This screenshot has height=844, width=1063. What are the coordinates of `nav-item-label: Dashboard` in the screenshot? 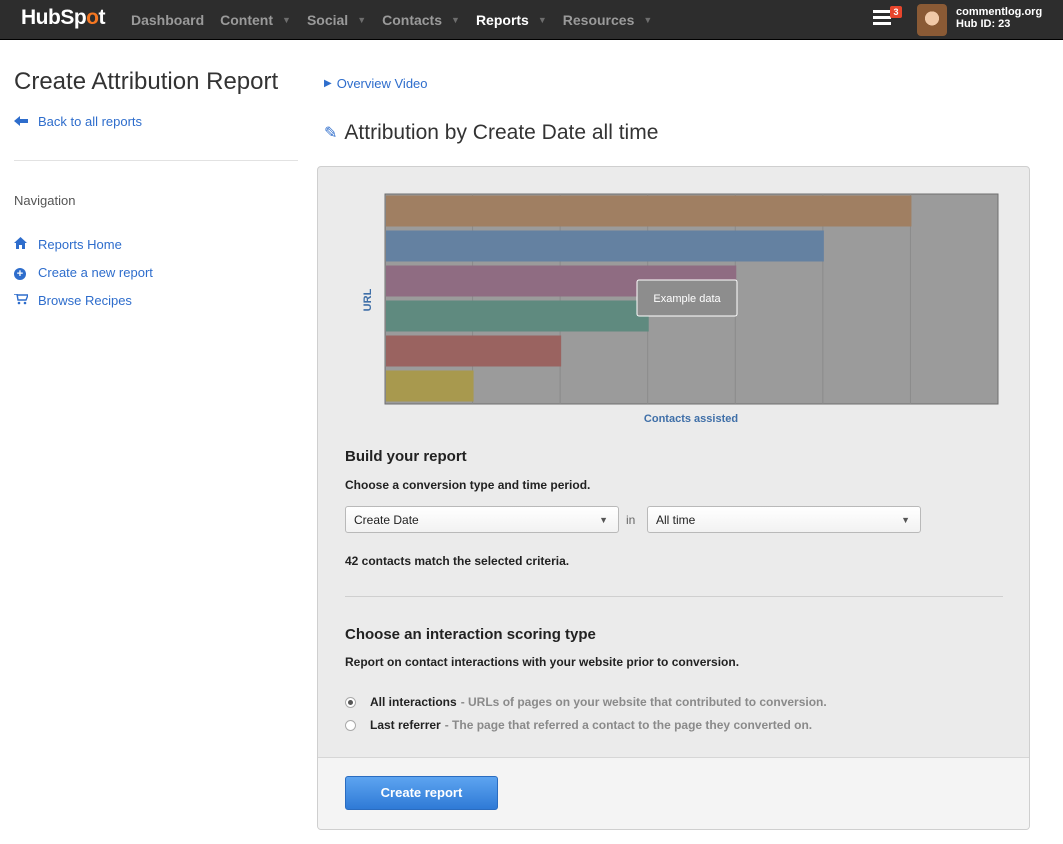 It's located at (168, 20).